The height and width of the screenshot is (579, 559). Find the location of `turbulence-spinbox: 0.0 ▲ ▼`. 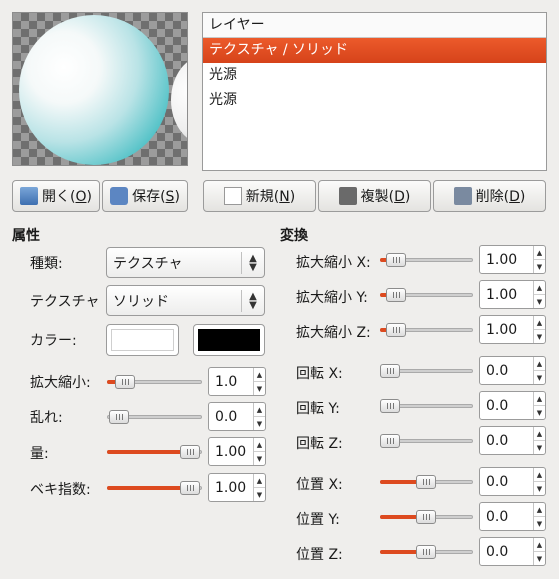

turbulence-spinbox: 0.0 ▲ ▼ is located at coordinates (237, 416).